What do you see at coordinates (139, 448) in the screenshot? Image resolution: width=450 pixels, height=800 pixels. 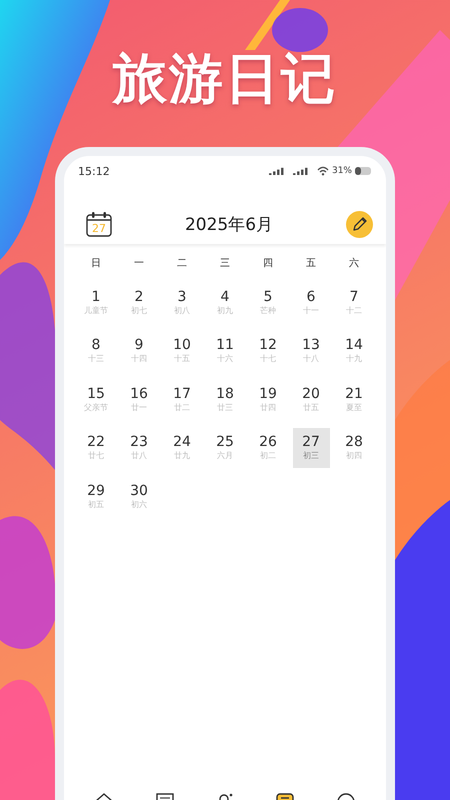 I see `calendar-day: 23 廿八` at bounding box center [139, 448].